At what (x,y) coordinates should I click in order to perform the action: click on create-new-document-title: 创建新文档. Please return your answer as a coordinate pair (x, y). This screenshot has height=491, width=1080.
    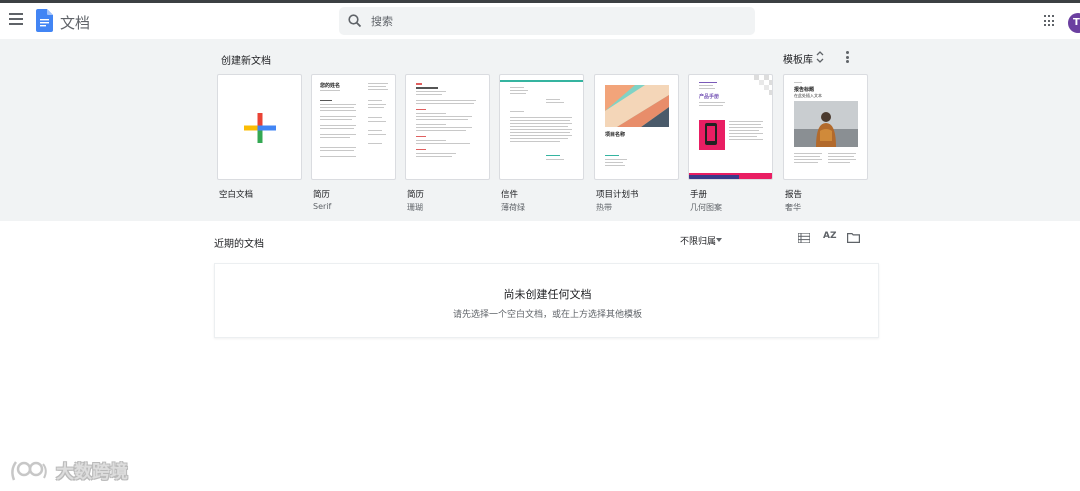
    Looking at the image, I should click on (246, 61).